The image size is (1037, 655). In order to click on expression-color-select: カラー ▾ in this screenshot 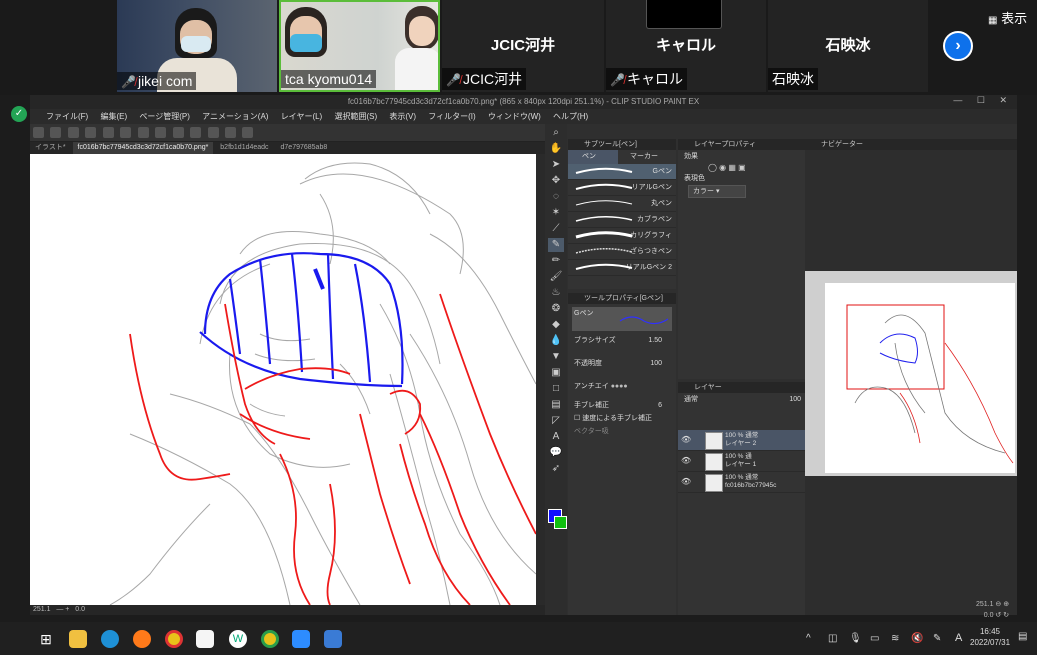, I will do `click(717, 191)`.